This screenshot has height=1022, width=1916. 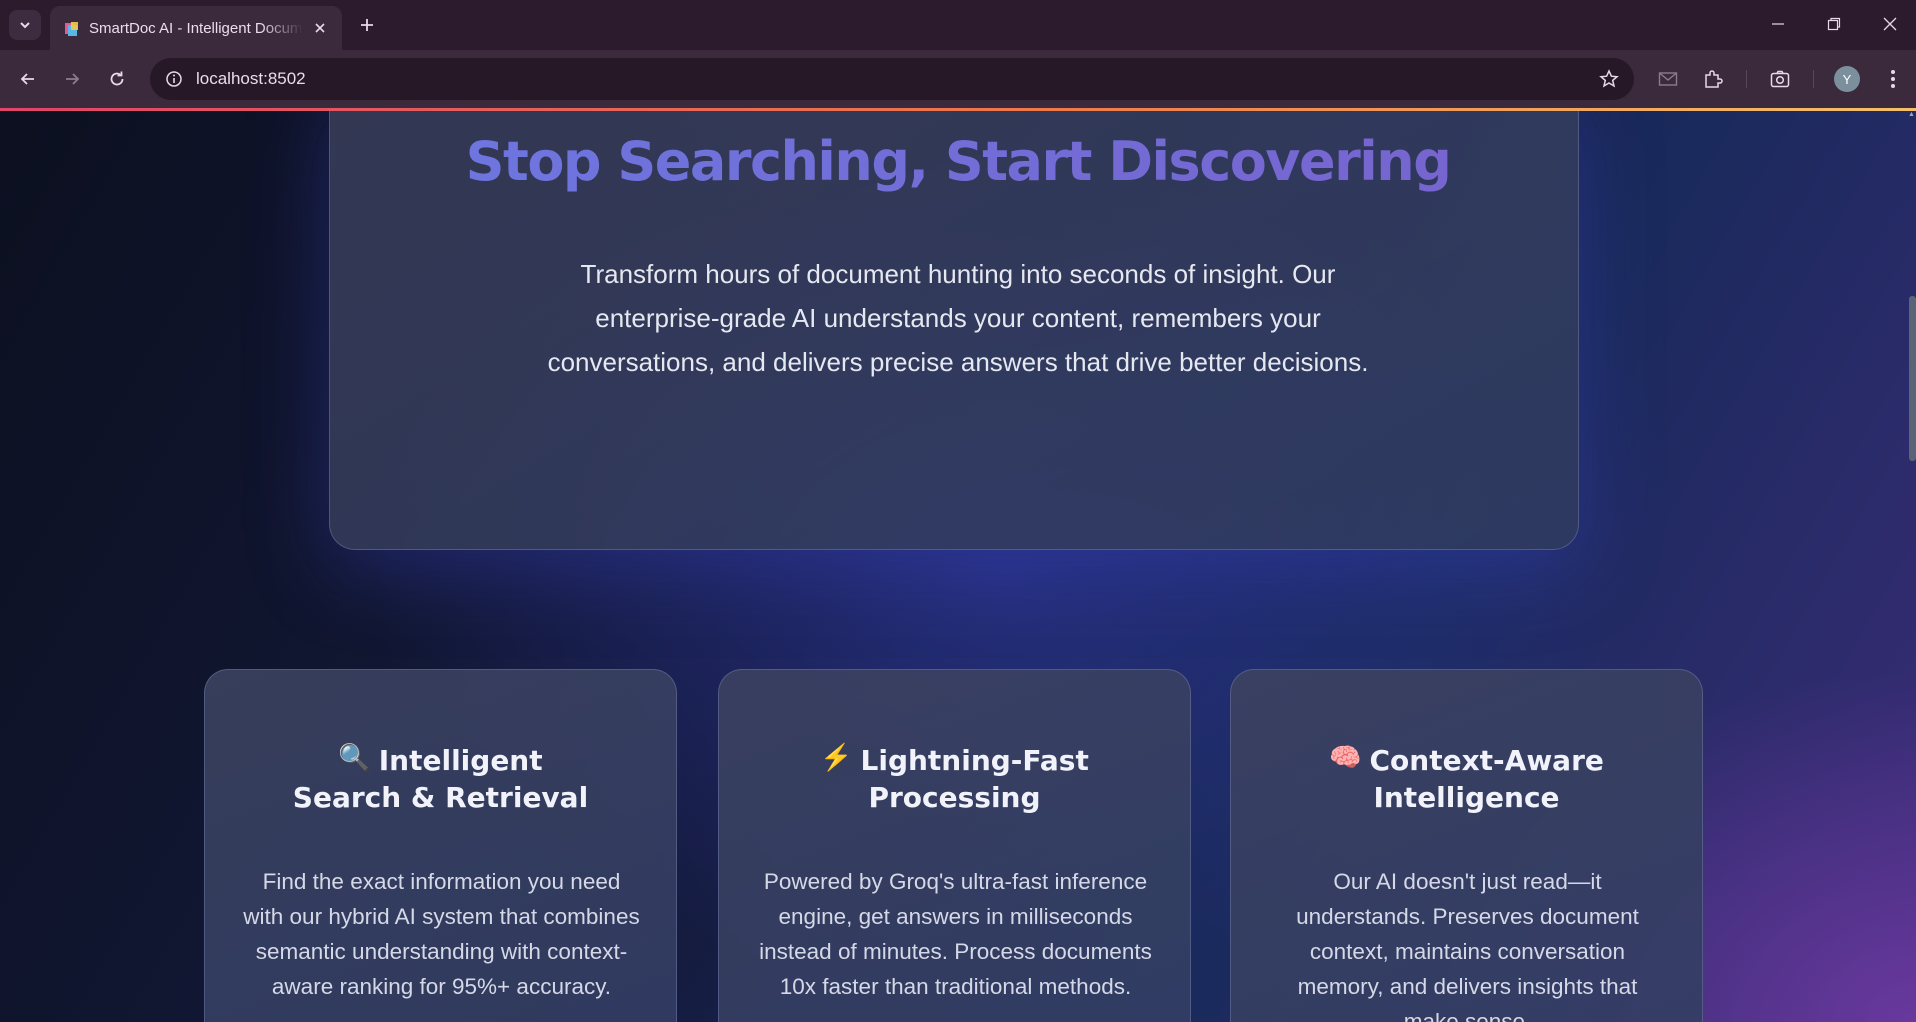 I want to click on minimize-button, so click(x=1778, y=24).